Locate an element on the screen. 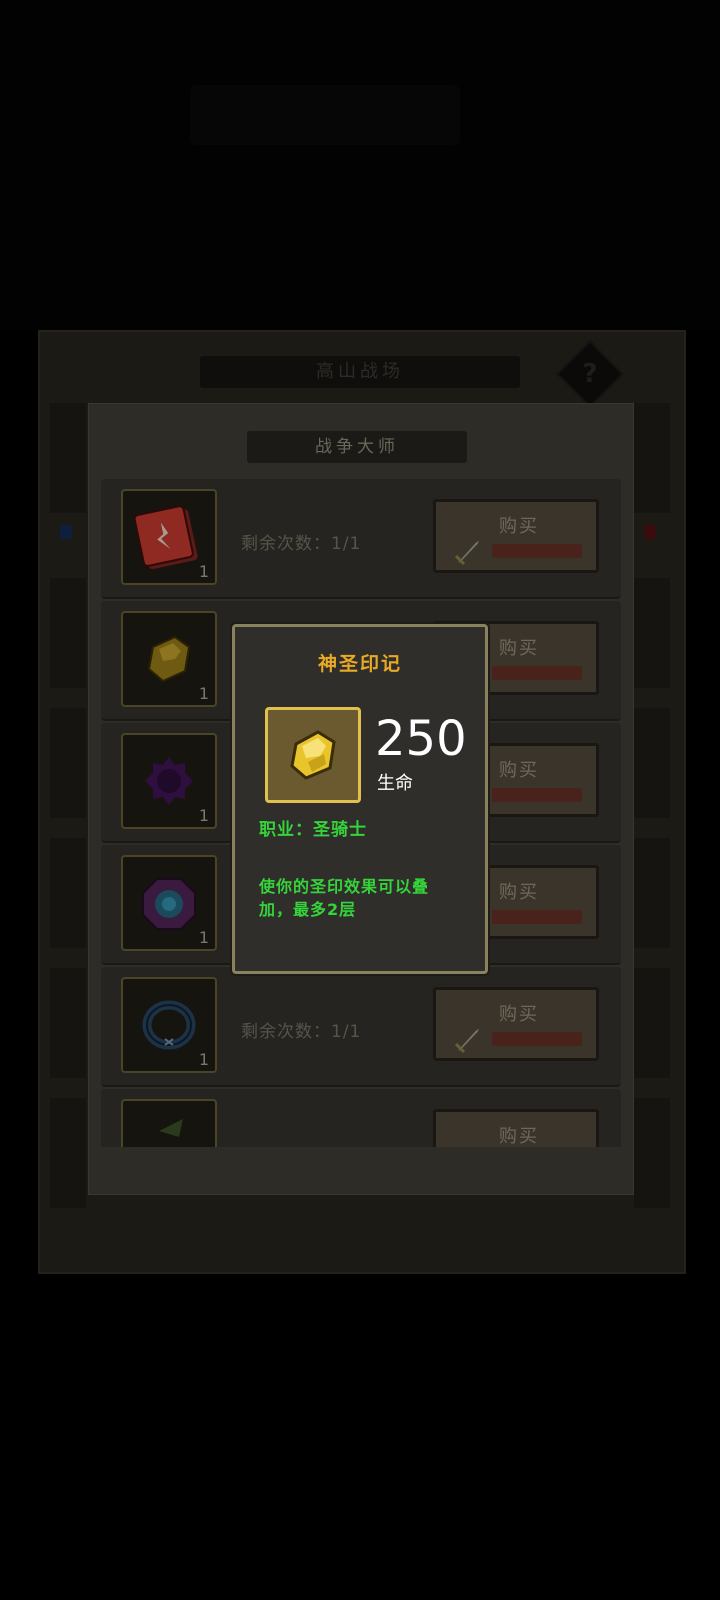 The image size is (720, 1600). item-detail-popup: 神圣印记 250 生命 职业：圣骑士 使你的圣印效果可以叠加，最多2层 is located at coordinates (360, 799).